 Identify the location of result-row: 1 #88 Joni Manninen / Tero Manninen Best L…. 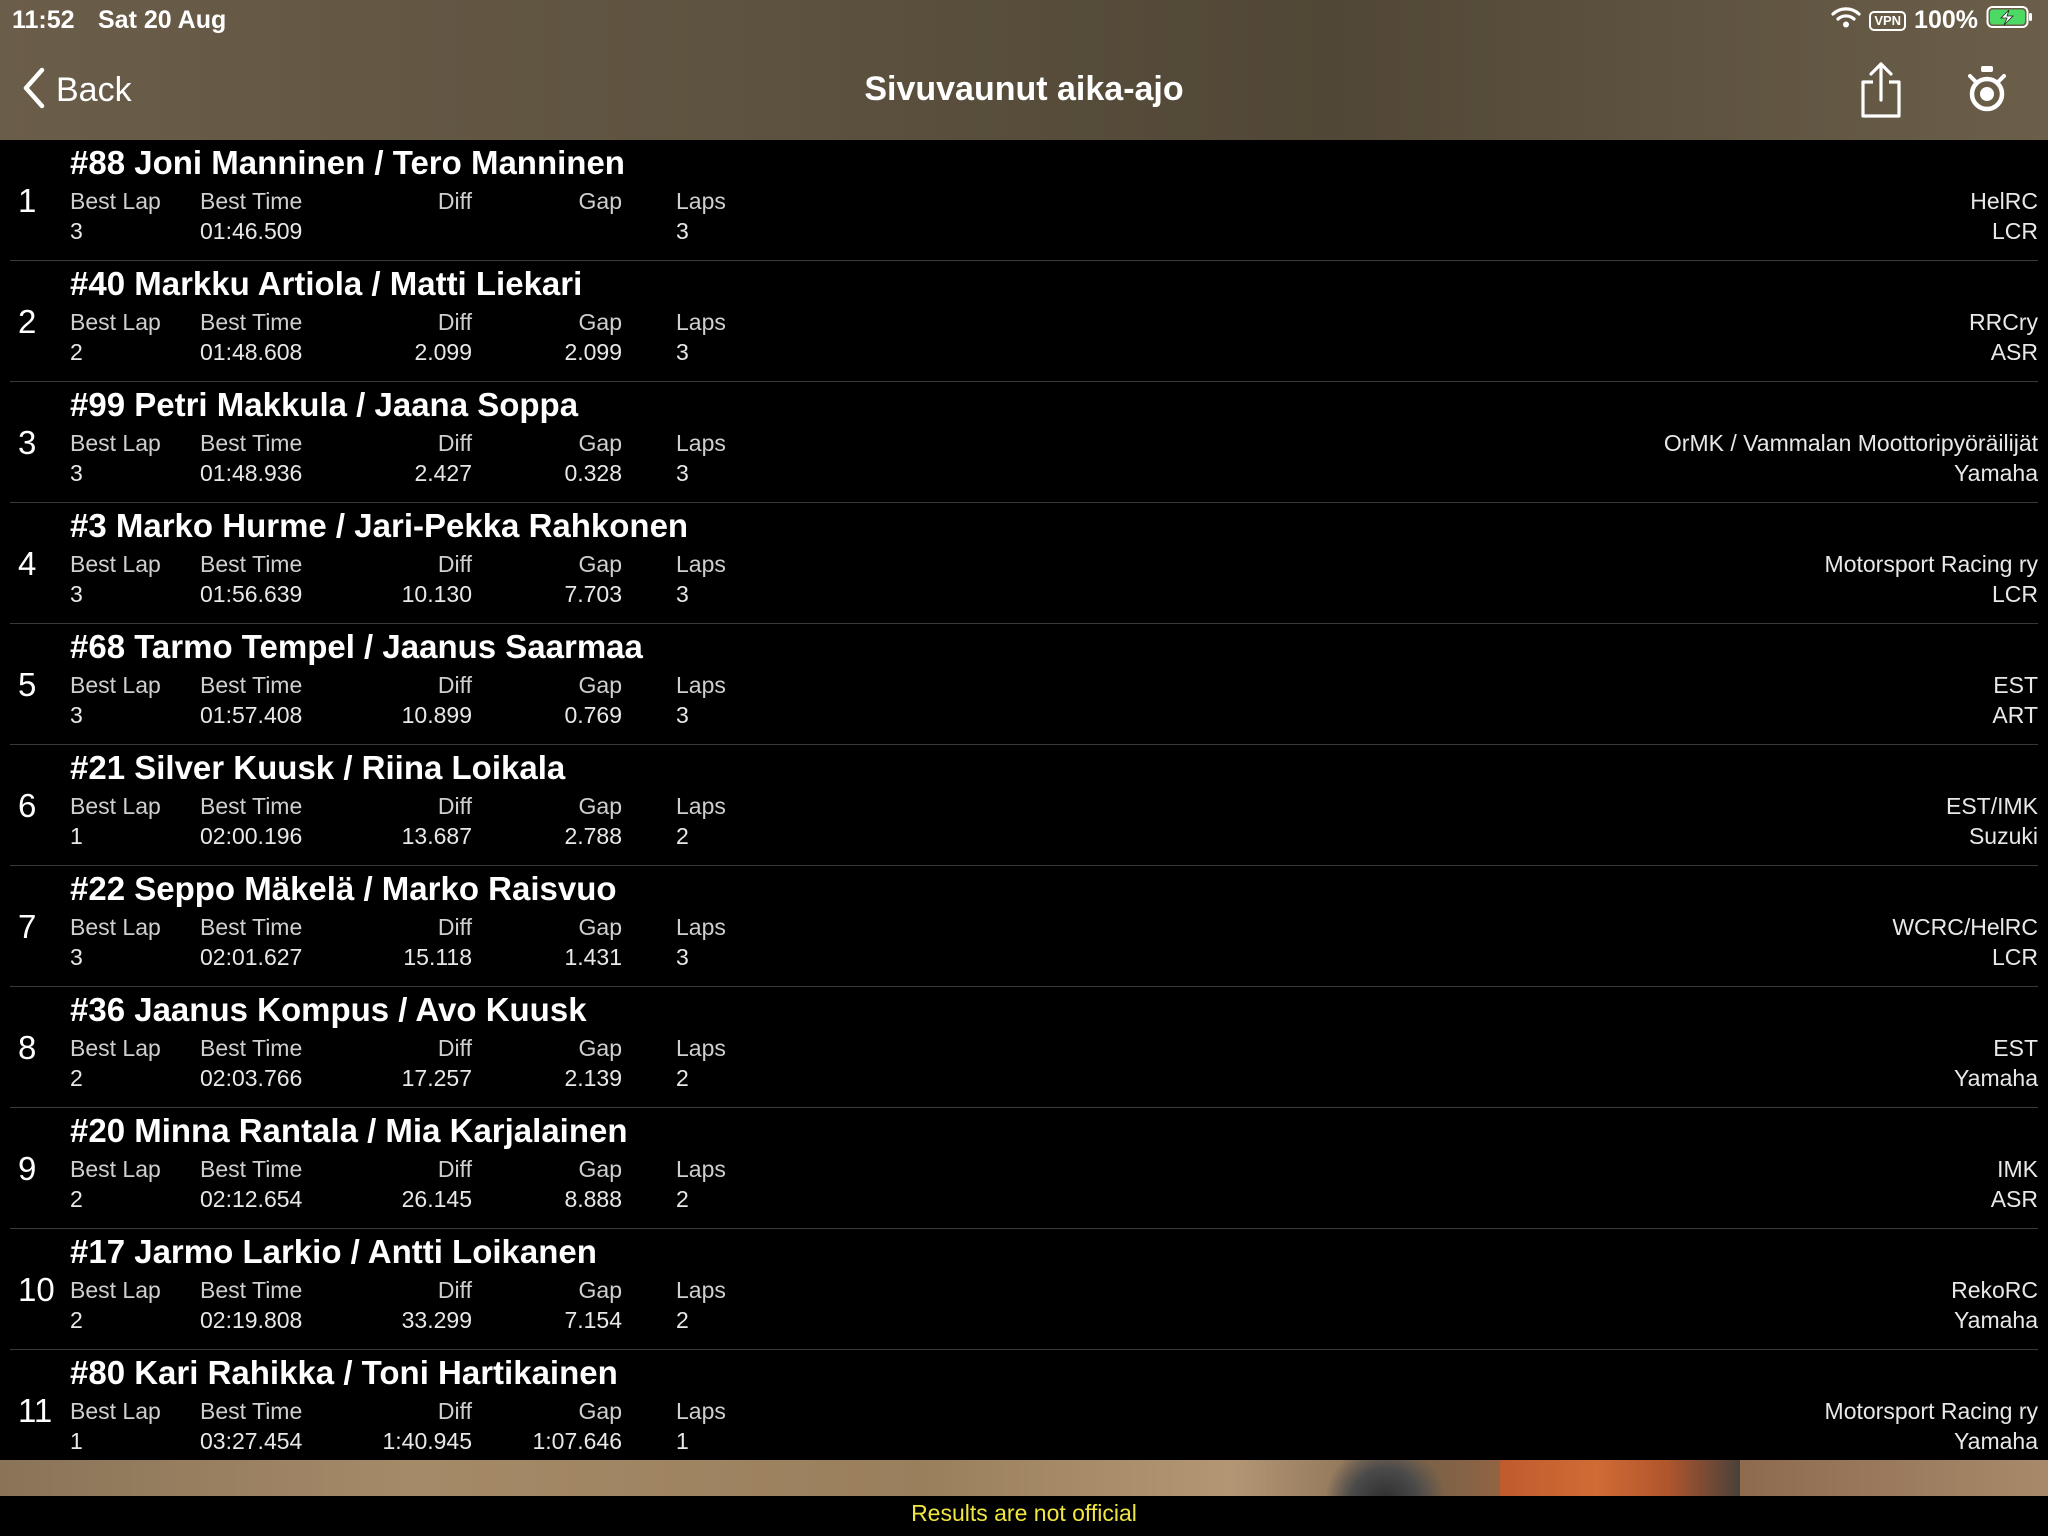
(1024, 200).